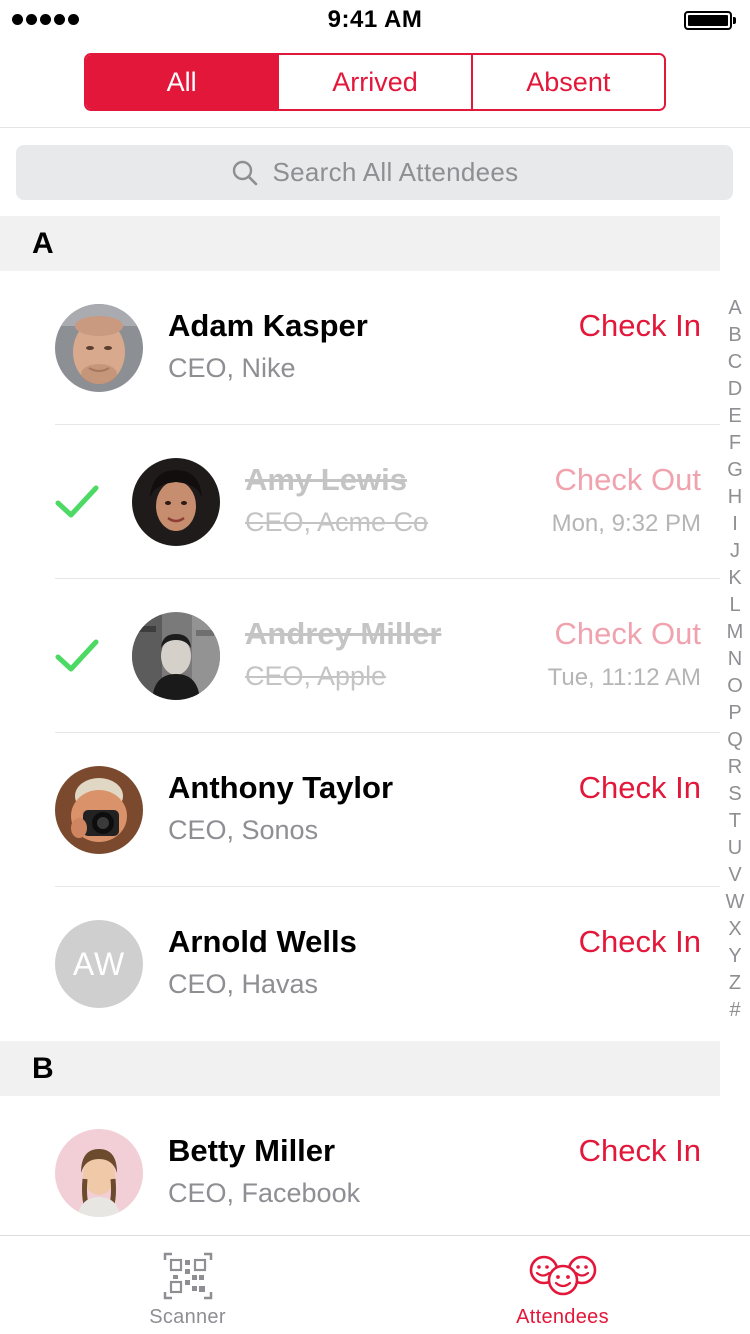  Describe the element at coordinates (735, 443) in the screenshot. I see `index-letter: F` at that location.